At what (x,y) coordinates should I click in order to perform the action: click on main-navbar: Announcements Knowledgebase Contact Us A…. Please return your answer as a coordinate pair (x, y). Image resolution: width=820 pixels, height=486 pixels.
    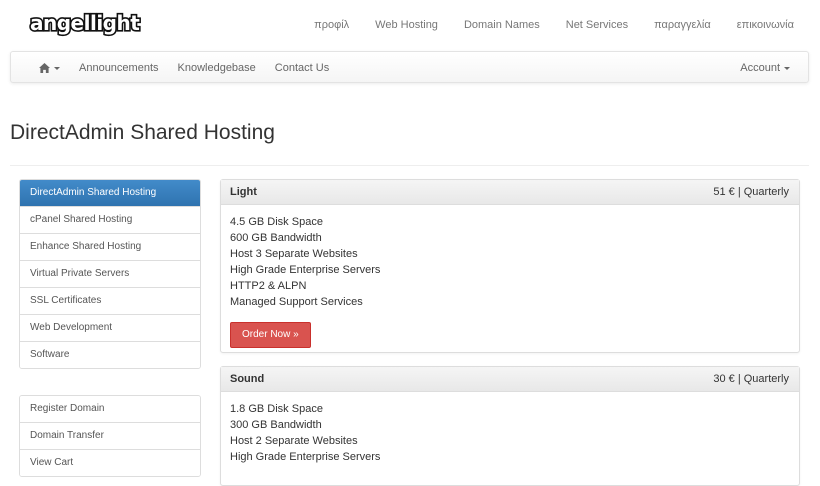
    Looking at the image, I should click on (409, 67).